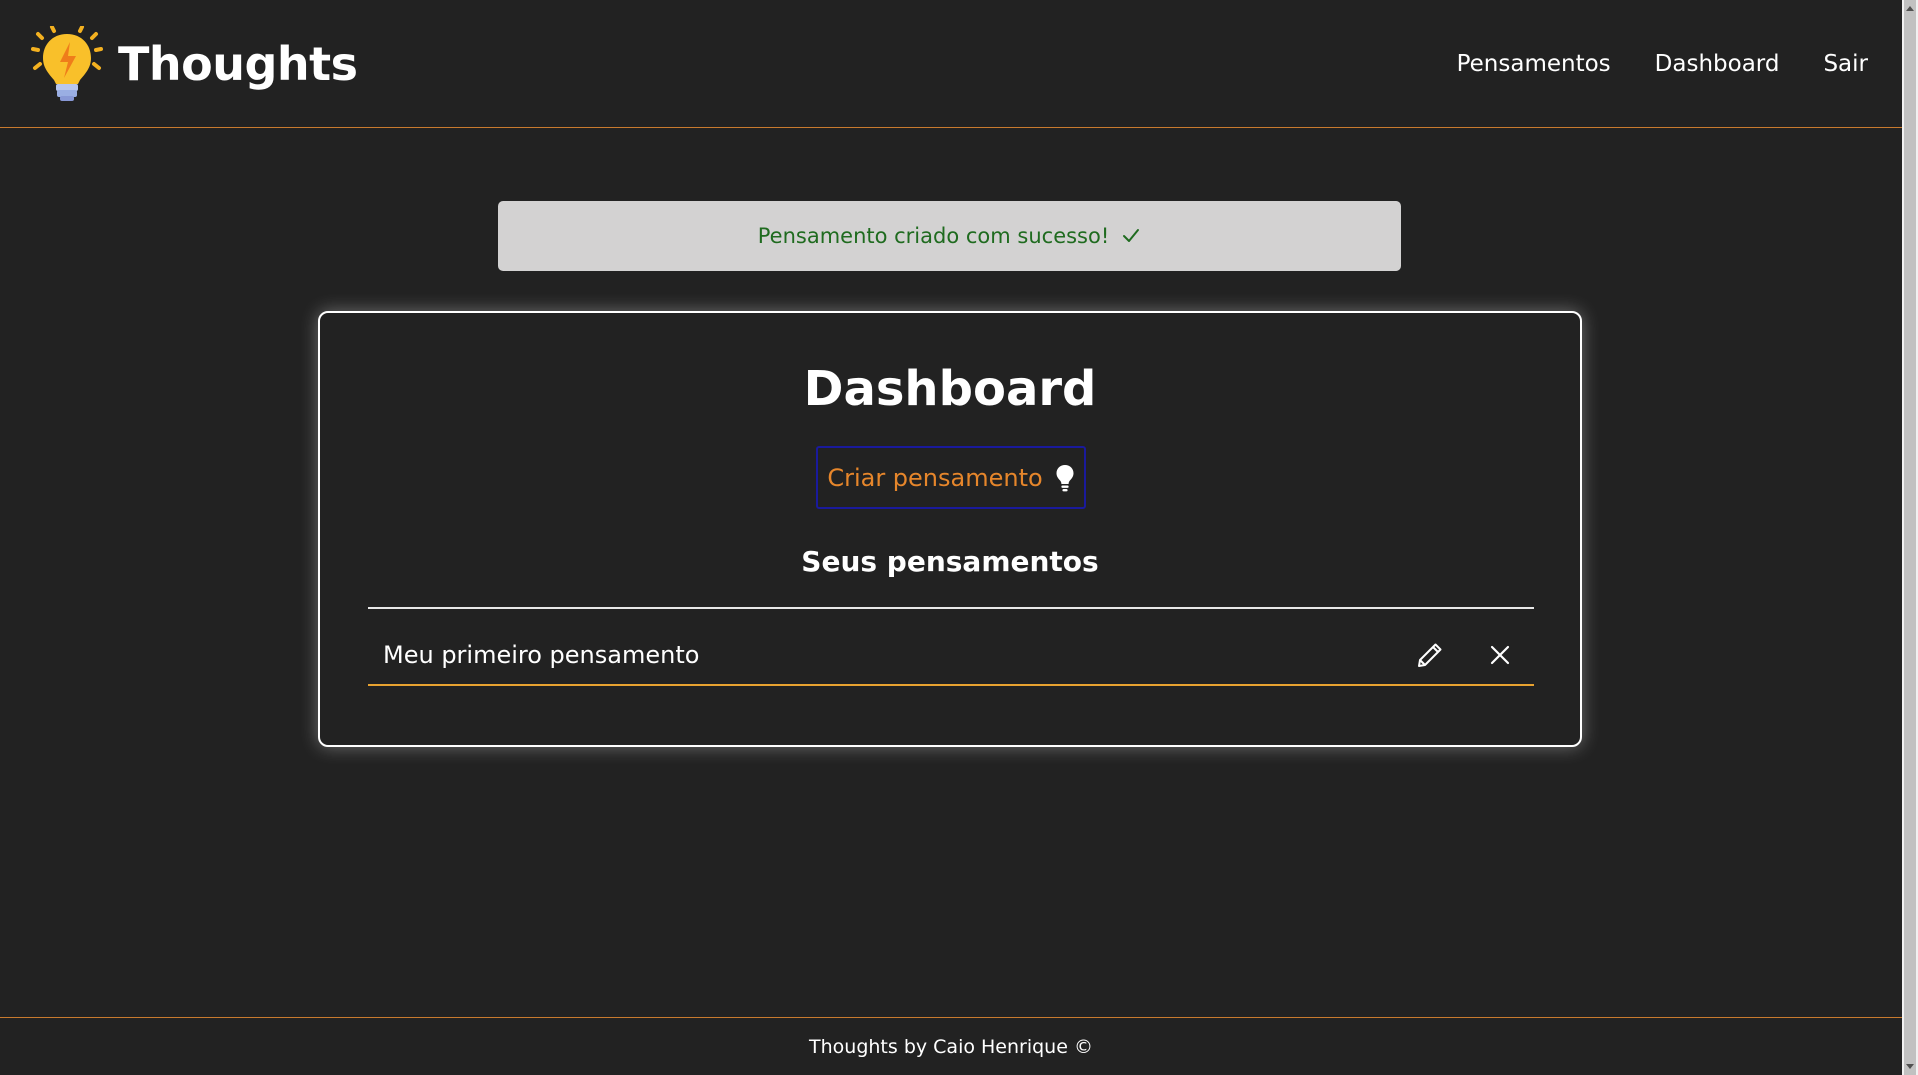 Image resolution: width=1918 pixels, height=1075 pixels. I want to click on navbar: Thoughts Pensamentos Dashboard Sair, so click(951, 64).